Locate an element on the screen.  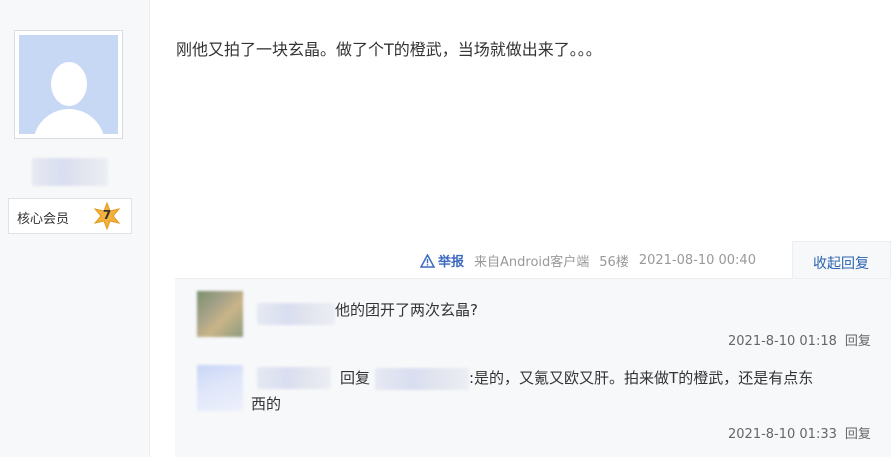
floor-number: 56楼 is located at coordinates (614, 262).